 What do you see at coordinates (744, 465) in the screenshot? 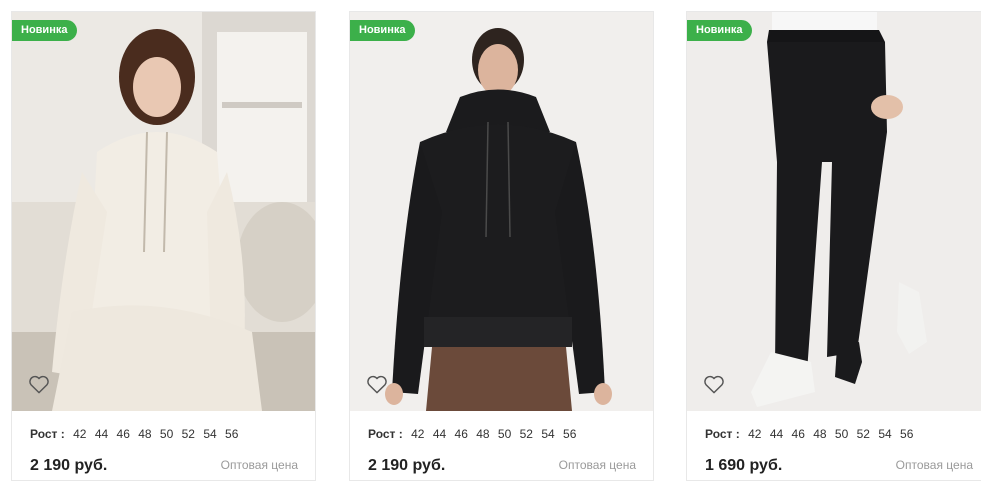
I see `price: 1 690 руб.` at bounding box center [744, 465].